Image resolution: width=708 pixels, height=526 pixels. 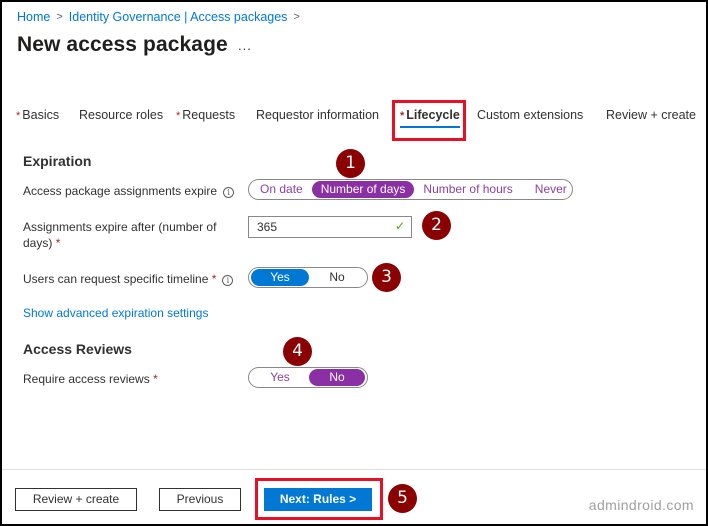 What do you see at coordinates (76, 499) in the screenshot?
I see `review-create-button: Review + create` at bounding box center [76, 499].